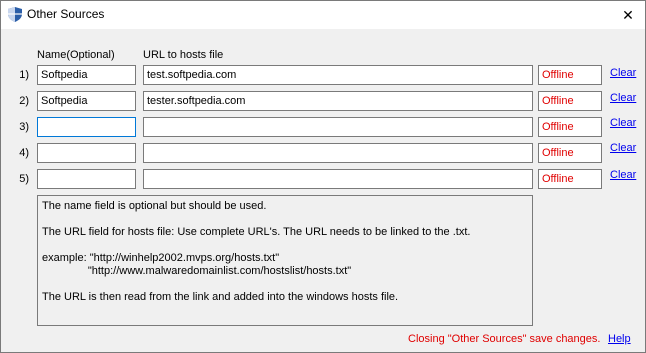 The image size is (646, 353). Describe the element at coordinates (24, 75) in the screenshot. I see `row-number: 1)` at that location.